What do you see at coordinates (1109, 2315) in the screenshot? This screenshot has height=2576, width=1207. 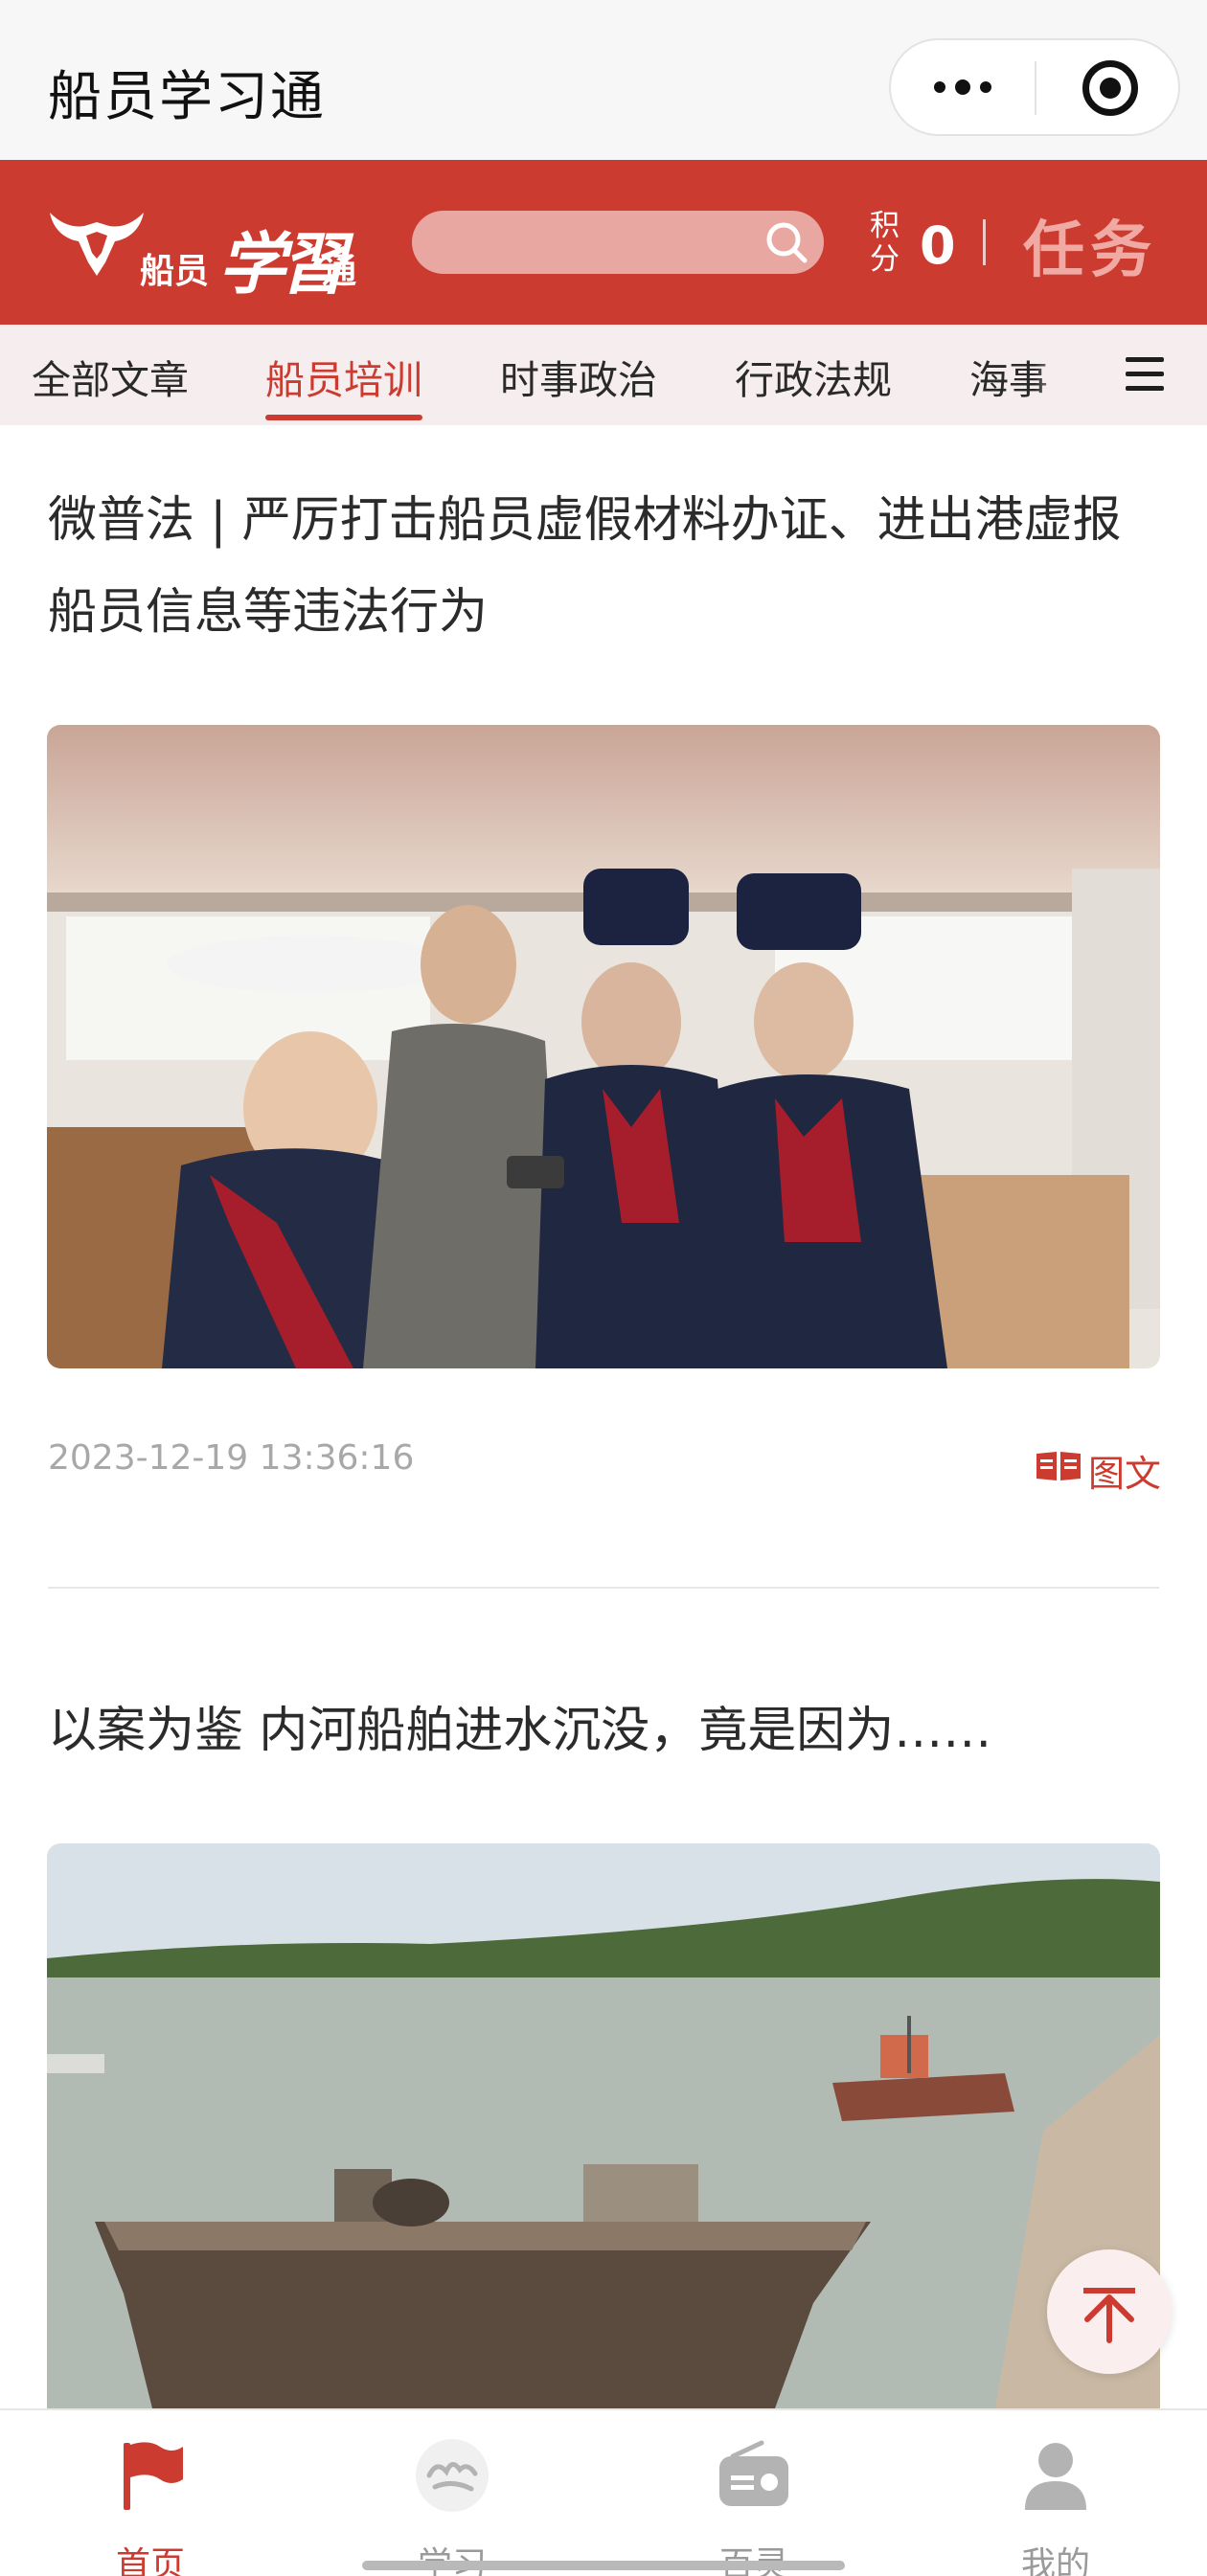 I see `arrow-up-icon` at bounding box center [1109, 2315].